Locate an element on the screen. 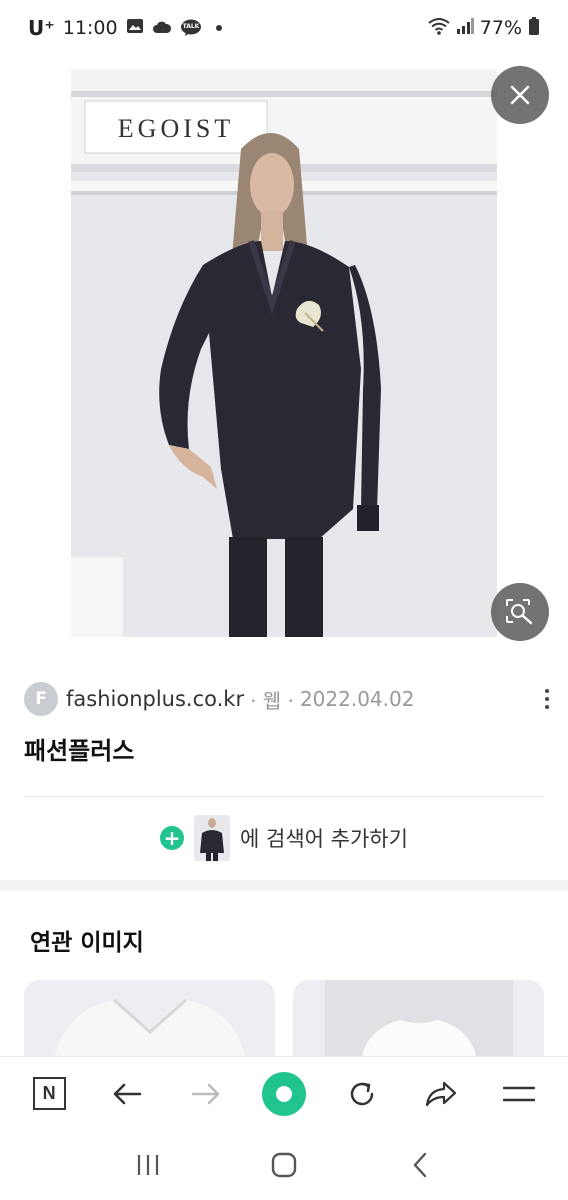 This screenshot has width=568, height=1200. image-search-button is located at coordinates (520, 612).